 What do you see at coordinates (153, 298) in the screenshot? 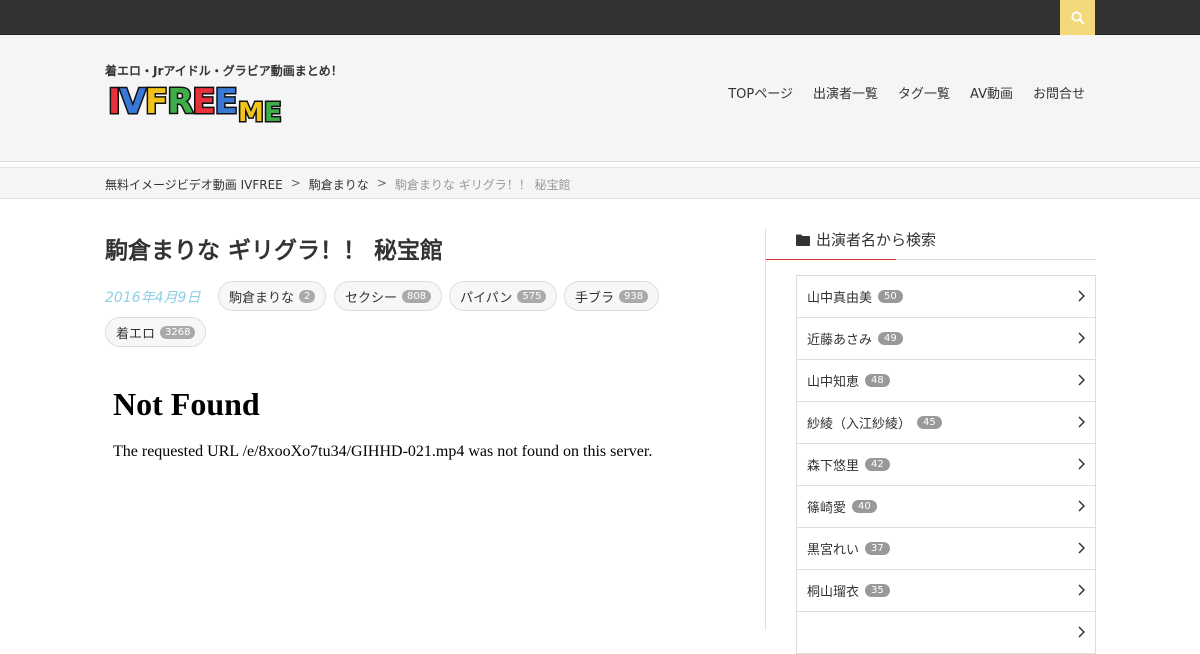
I see `post-date: 2016年4月9日` at bounding box center [153, 298].